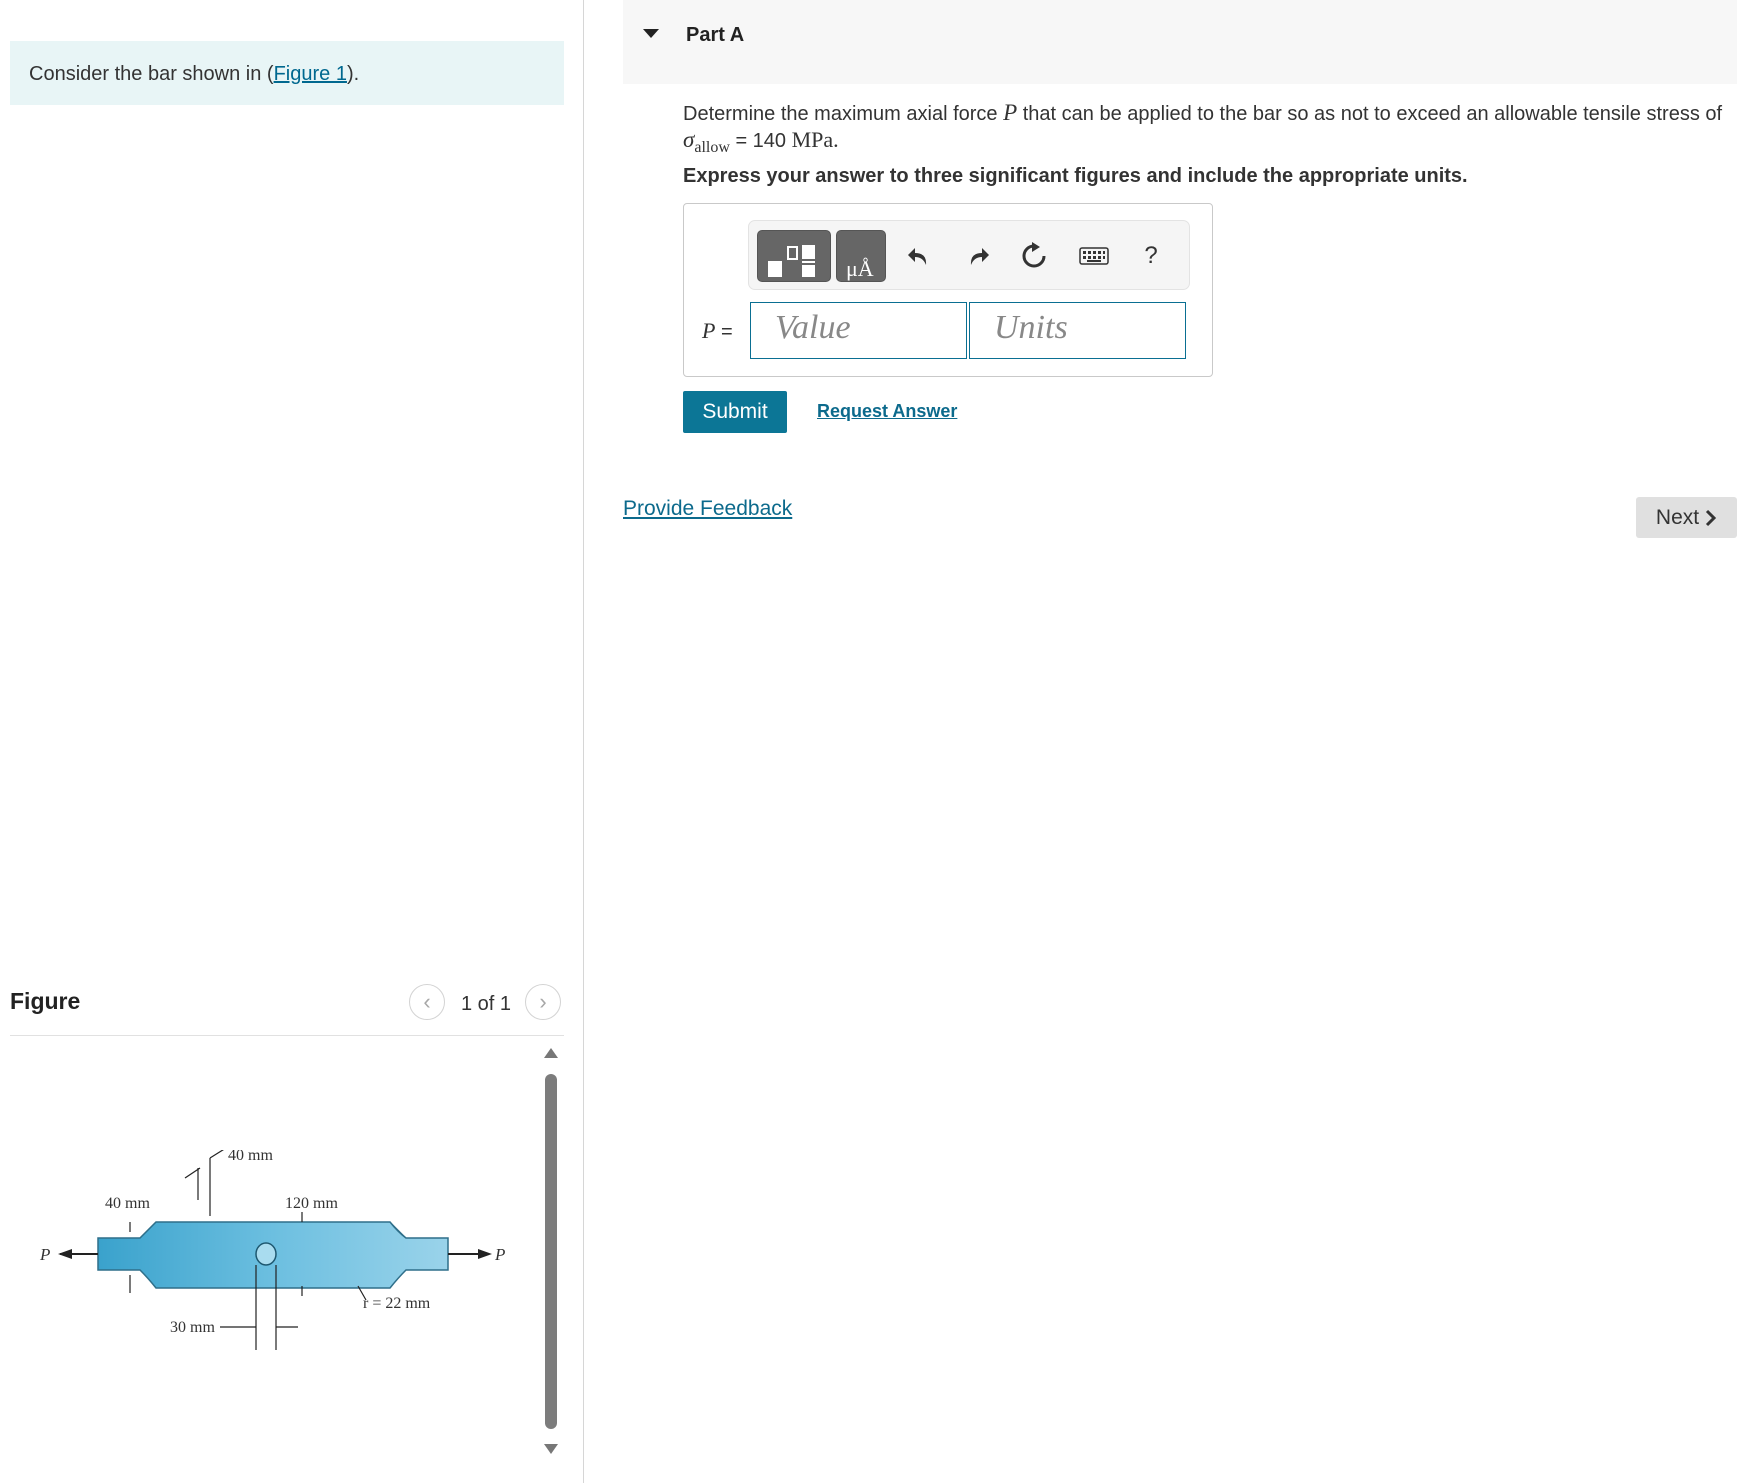 The image size is (1749, 1483). What do you see at coordinates (712, 147) in the screenshot?
I see `sigma-subscript: allow` at bounding box center [712, 147].